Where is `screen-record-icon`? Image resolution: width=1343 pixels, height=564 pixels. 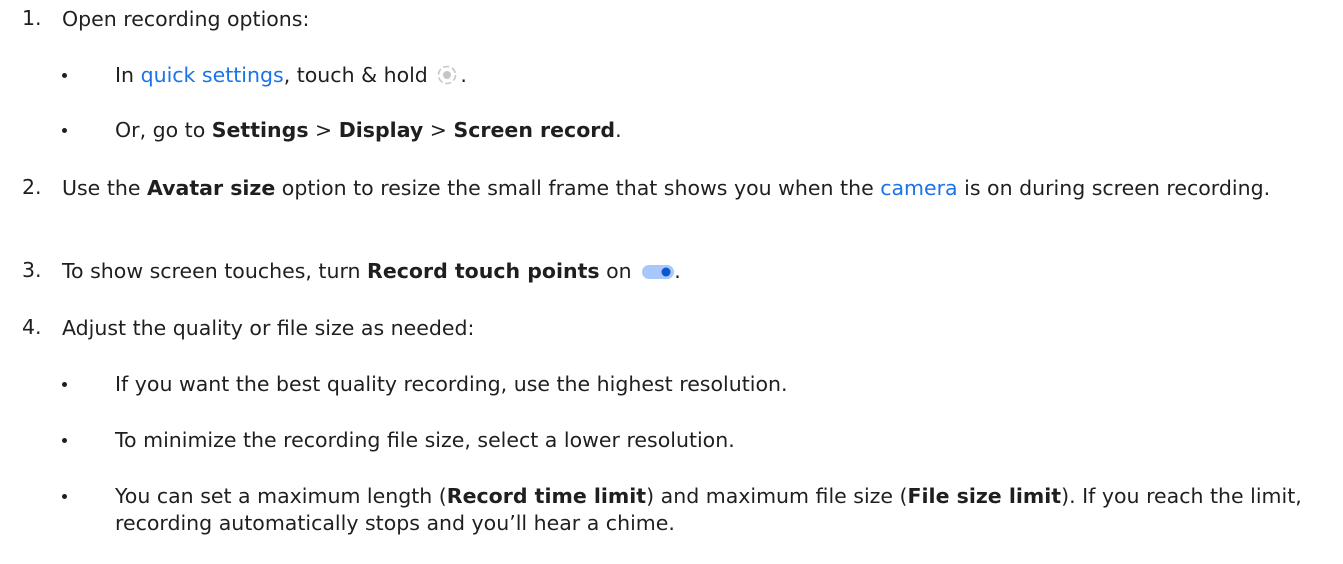
screen-record-icon is located at coordinates (447, 75).